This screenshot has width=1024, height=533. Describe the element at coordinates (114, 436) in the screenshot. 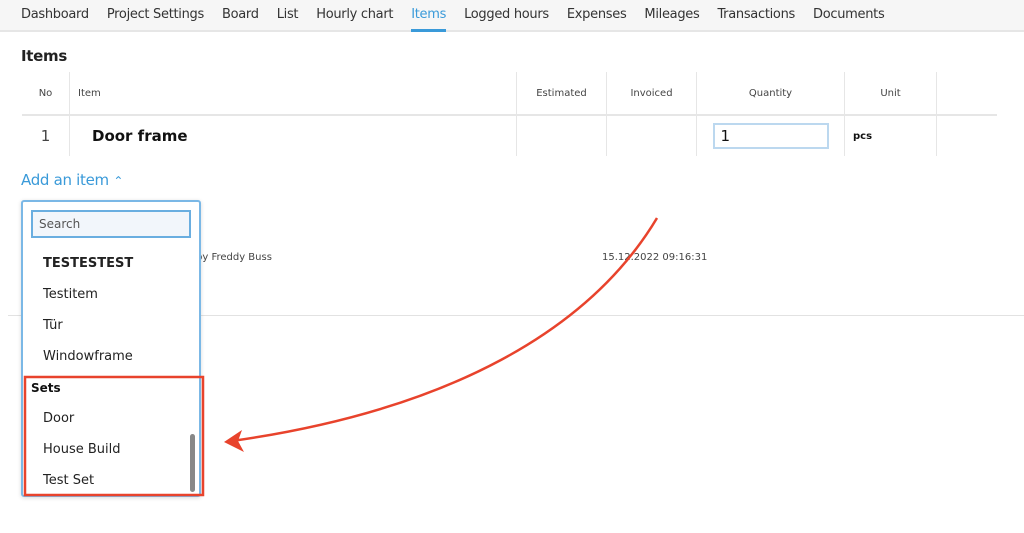

I see `annotation-highlight-box` at that location.